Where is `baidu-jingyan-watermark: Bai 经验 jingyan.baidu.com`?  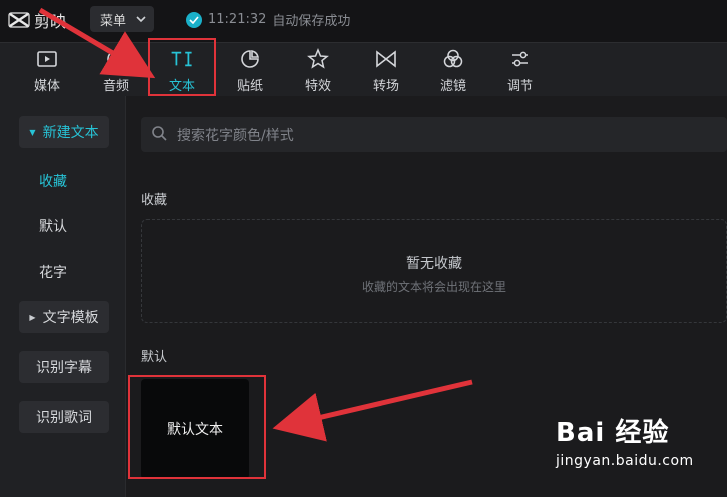 baidu-jingyan-watermark: Bai 经验 jingyan.baidu.com is located at coordinates (641, 454).